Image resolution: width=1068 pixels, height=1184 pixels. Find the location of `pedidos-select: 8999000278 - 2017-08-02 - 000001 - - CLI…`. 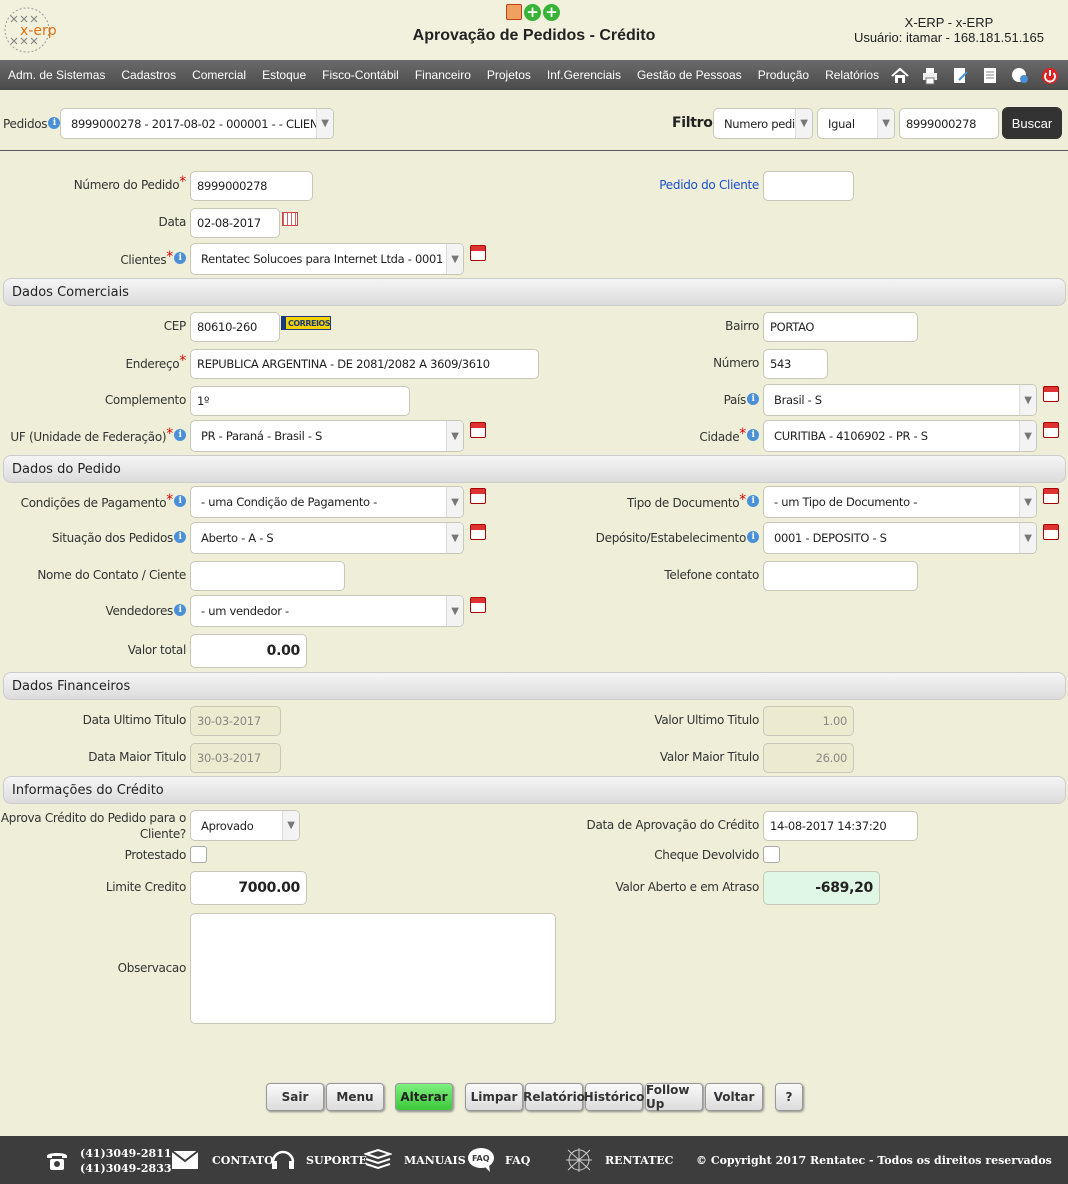

pedidos-select: 8999000278 - 2017-08-02 - 000001 - - CLI… is located at coordinates (197, 123).